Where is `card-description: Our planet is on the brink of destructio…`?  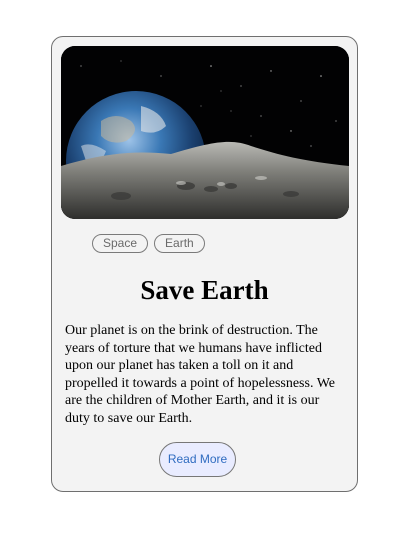
card-description: Our planet is on the brink of destructio… is located at coordinates (200, 374).